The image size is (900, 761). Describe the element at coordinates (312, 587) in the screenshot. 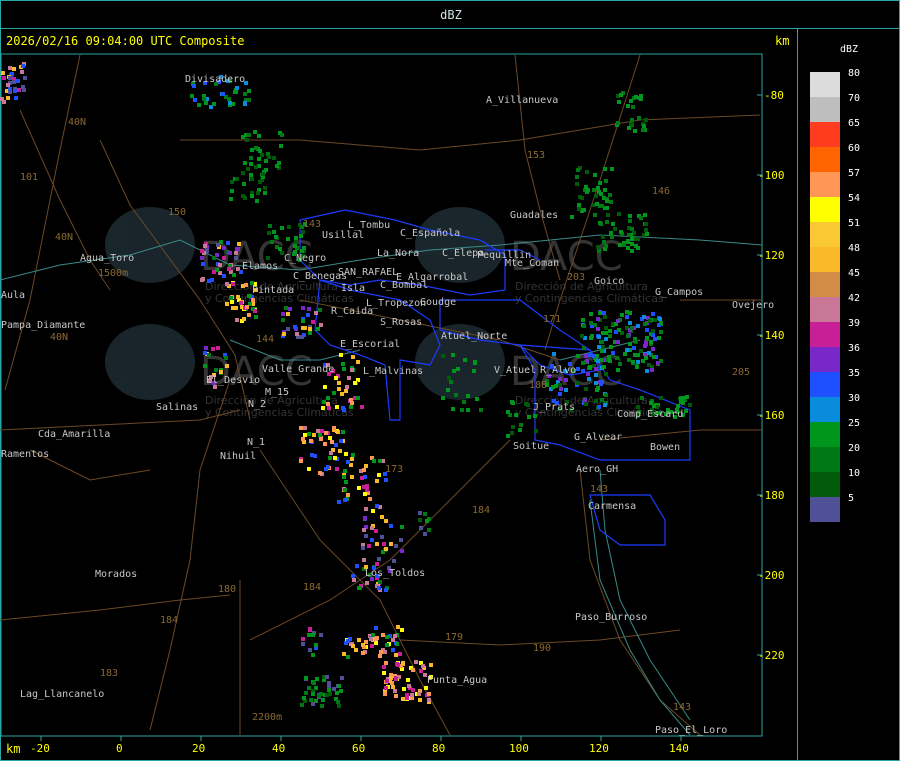

I see `route-label: 184` at that location.